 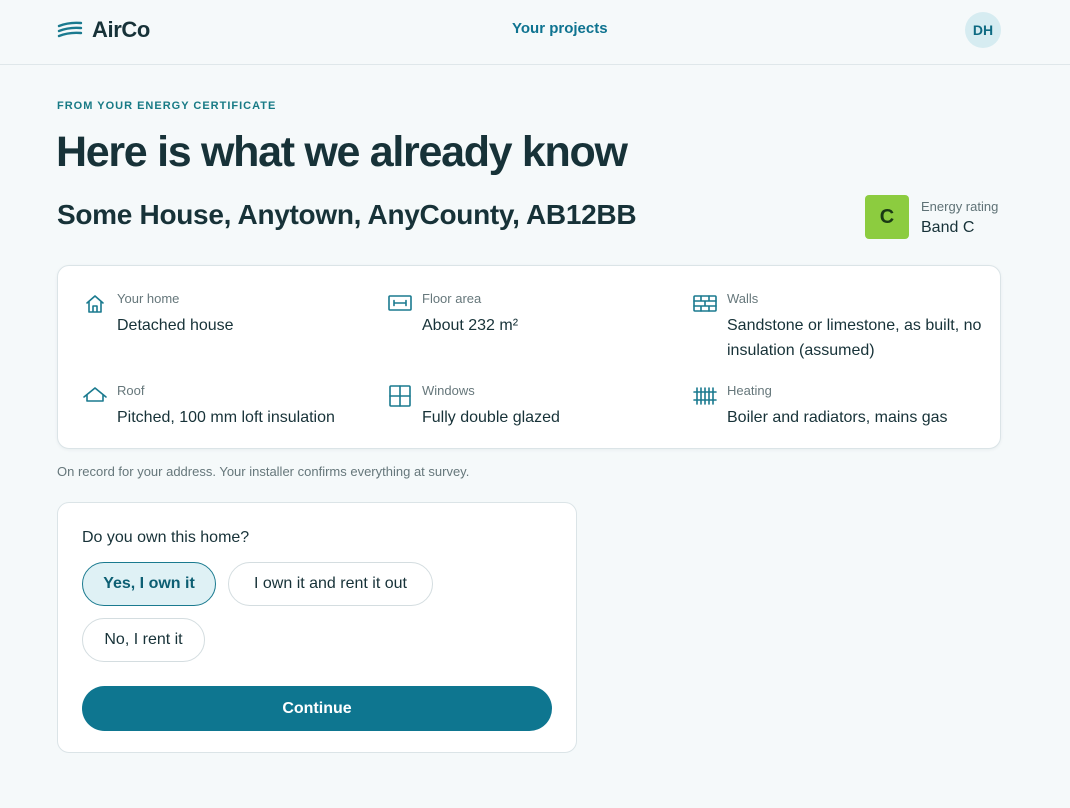 What do you see at coordinates (226, 417) in the screenshot?
I see `fact-value: Pitched, 100 mm loft insulation` at bounding box center [226, 417].